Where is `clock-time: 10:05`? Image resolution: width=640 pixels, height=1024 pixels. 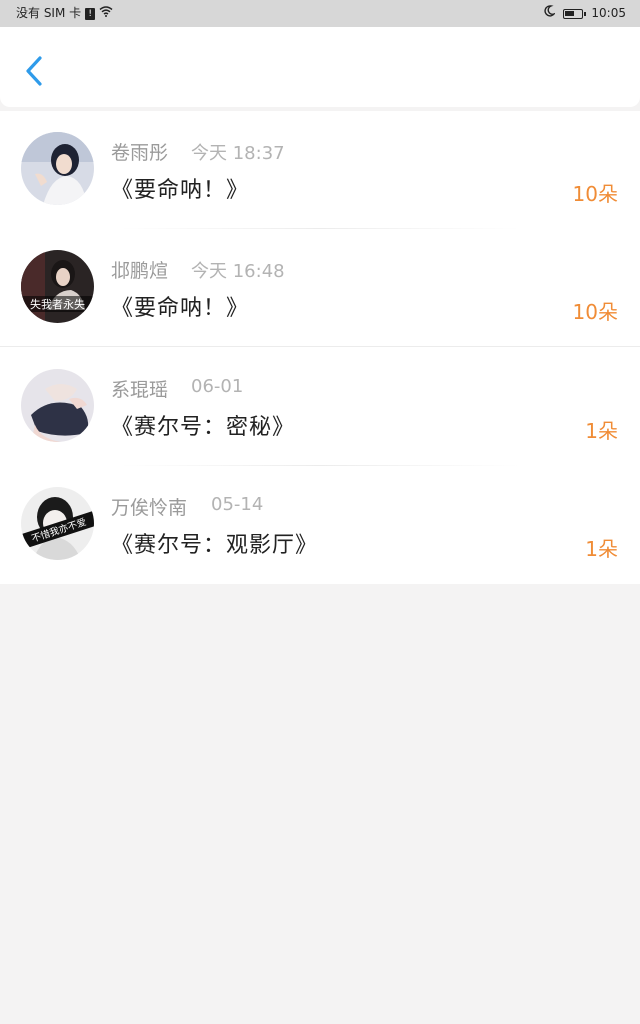 clock-time: 10:05 is located at coordinates (608, 13).